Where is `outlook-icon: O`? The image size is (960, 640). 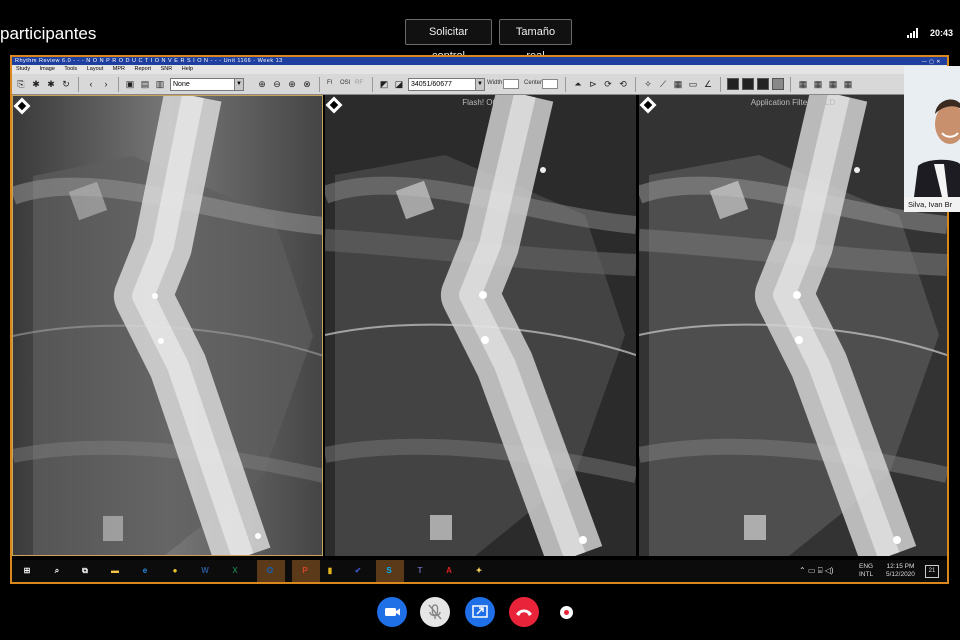 outlook-icon: O is located at coordinates (270, 571).